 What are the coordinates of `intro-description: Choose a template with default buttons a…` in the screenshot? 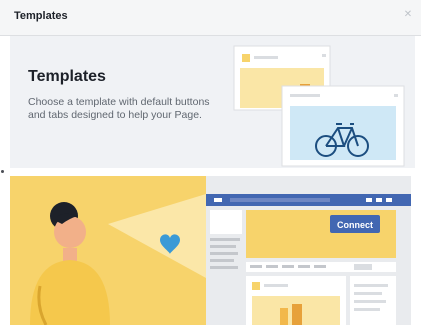 It's located at (119, 108).